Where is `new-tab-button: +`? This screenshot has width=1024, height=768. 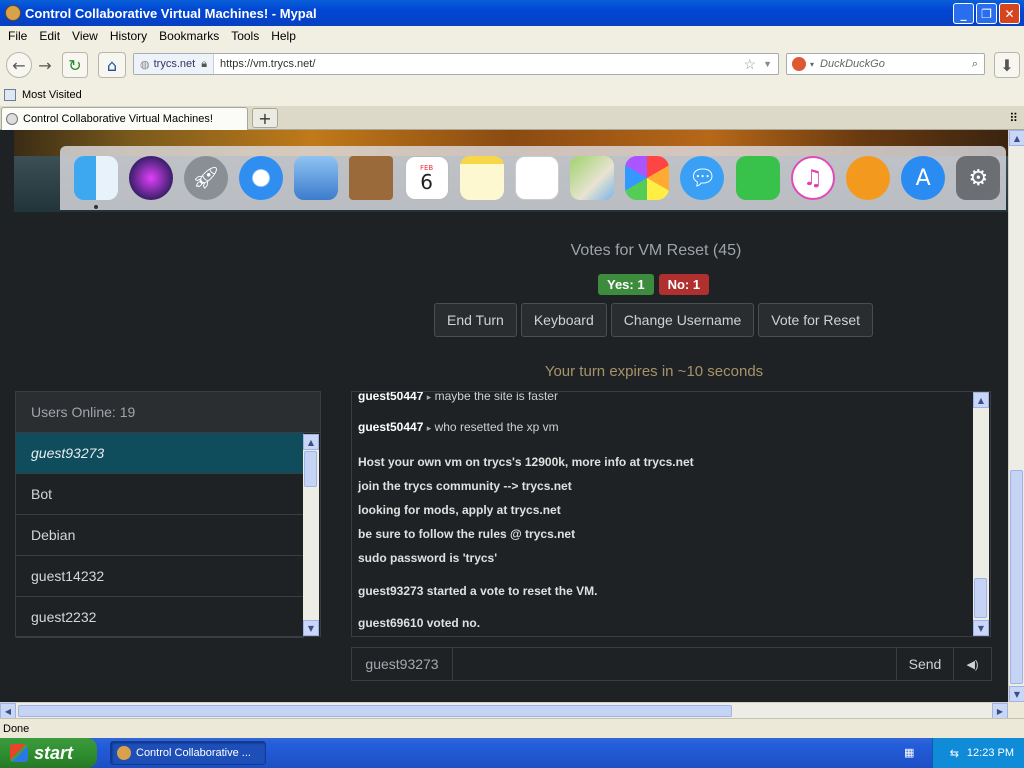 new-tab-button: + is located at coordinates (265, 118).